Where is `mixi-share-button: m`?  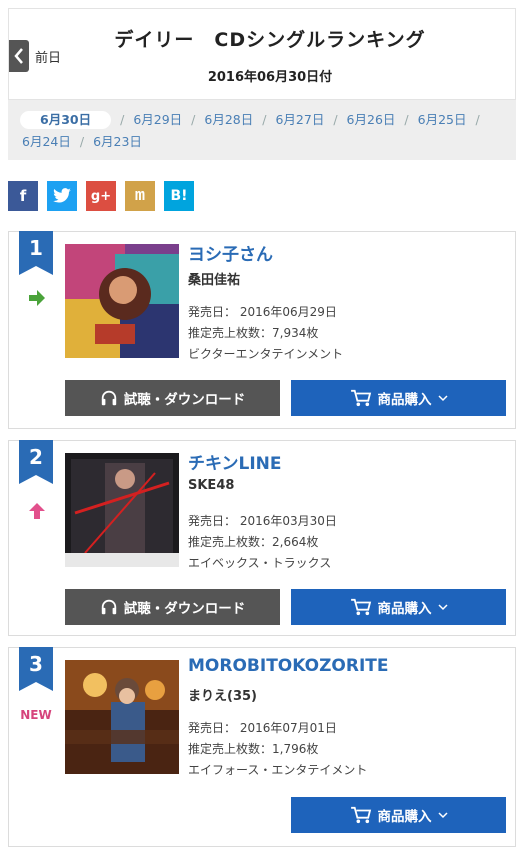
mixi-share-button: m is located at coordinates (140, 196).